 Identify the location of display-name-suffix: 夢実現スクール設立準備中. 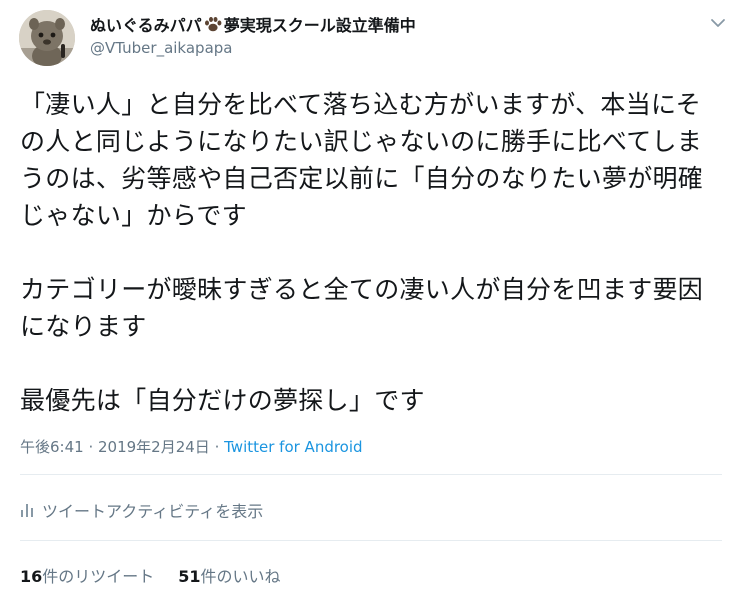
(319, 25).